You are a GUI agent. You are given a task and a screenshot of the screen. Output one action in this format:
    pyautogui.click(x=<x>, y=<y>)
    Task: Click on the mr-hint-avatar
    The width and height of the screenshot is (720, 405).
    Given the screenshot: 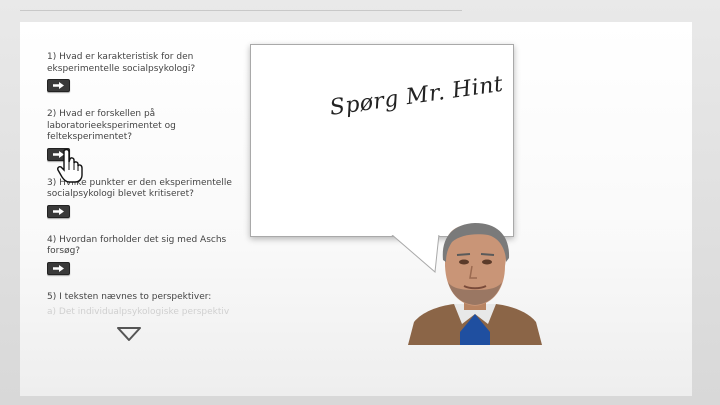 What is the action you would take?
    pyautogui.click(x=475, y=283)
    